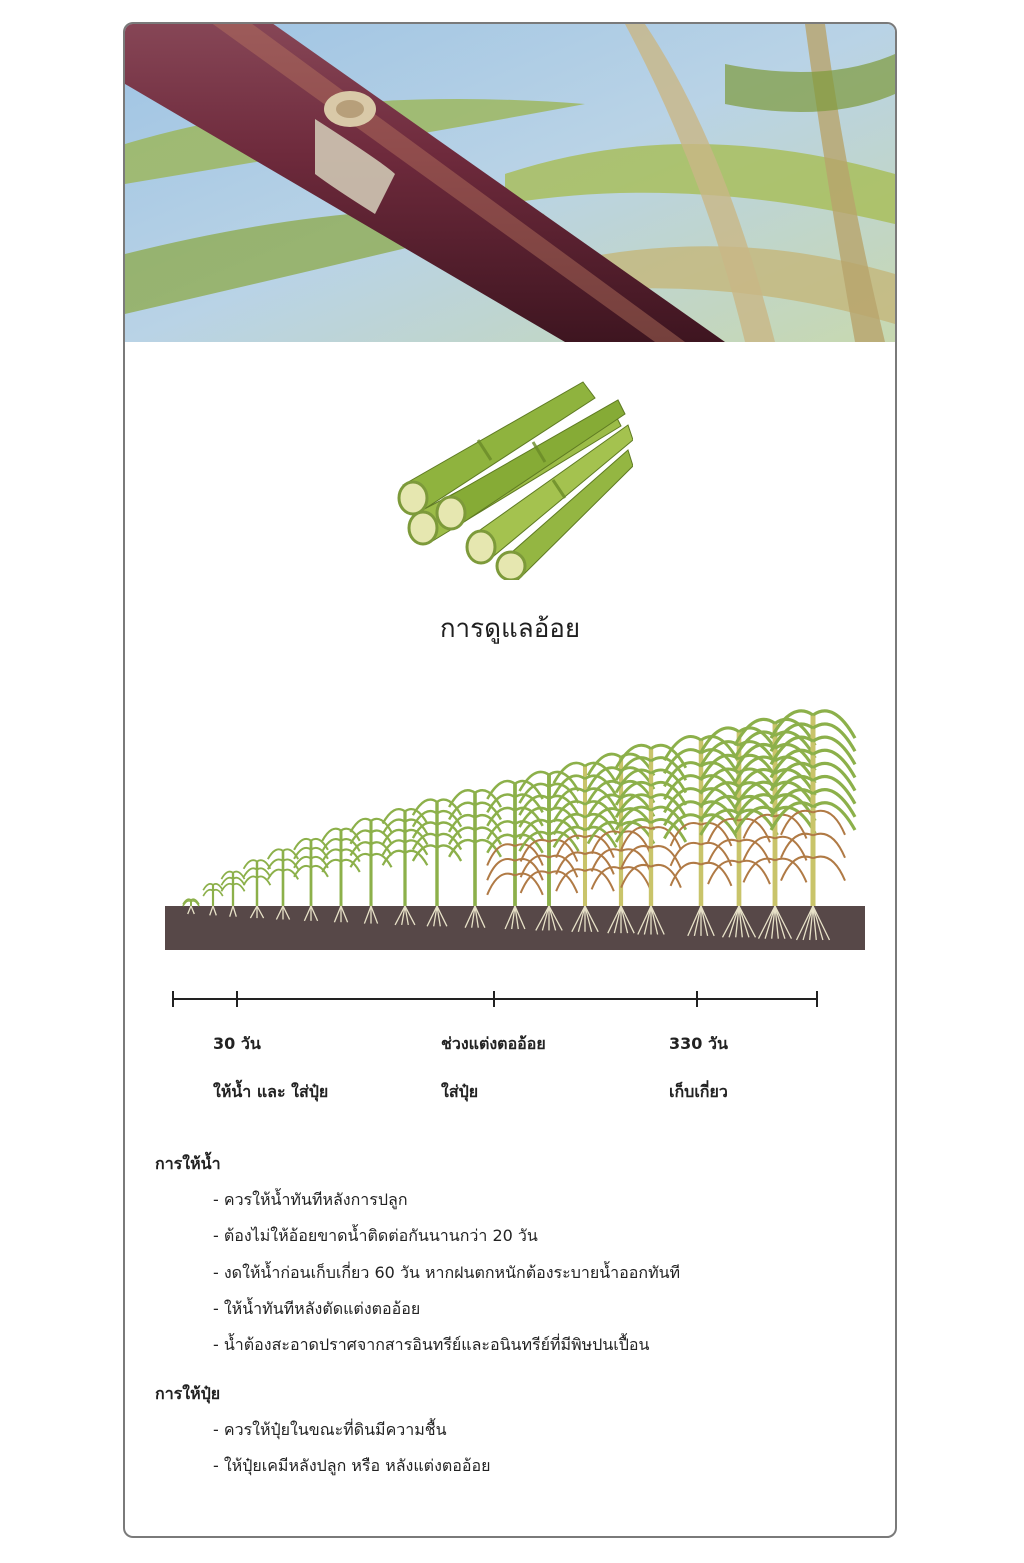  What do you see at coordinates (510, 629) in the screenshot?
I see `page-title: การดูแลอ้อย` at bounding box center [510, 629].